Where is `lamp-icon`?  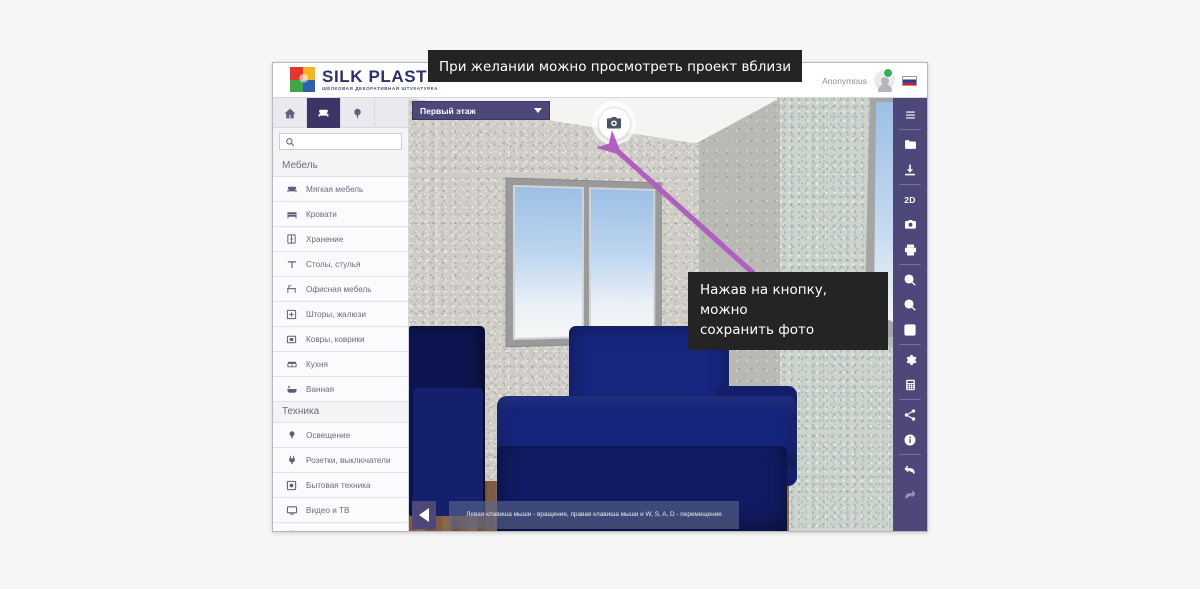
lamp-icon is located at coordinates (291, 435).